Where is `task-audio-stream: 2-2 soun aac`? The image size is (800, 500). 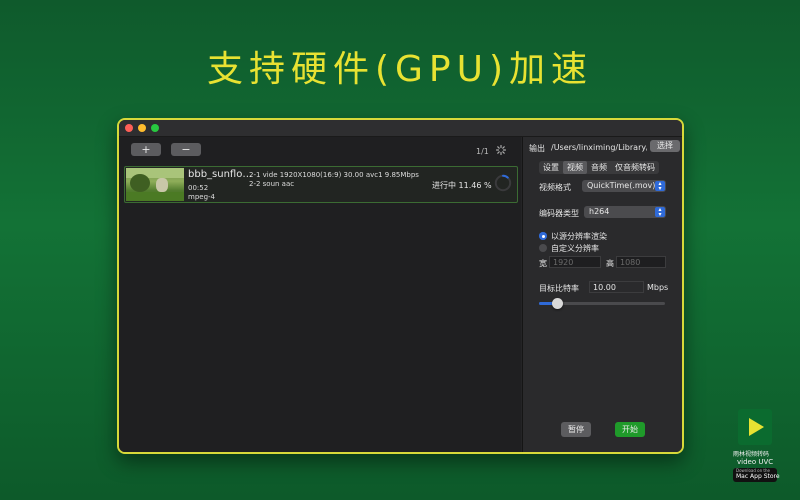
task-audio-stream: 2-2 soun aac is located at coordinates (272, 184).